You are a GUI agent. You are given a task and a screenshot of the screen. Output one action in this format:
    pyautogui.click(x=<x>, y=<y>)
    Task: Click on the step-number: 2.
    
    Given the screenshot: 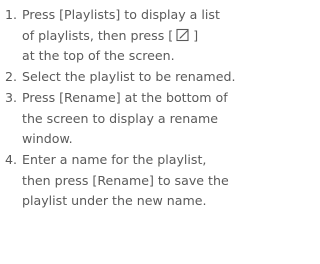 What is the action you would take?
    pyautogui.click(x=11, y=77)
    